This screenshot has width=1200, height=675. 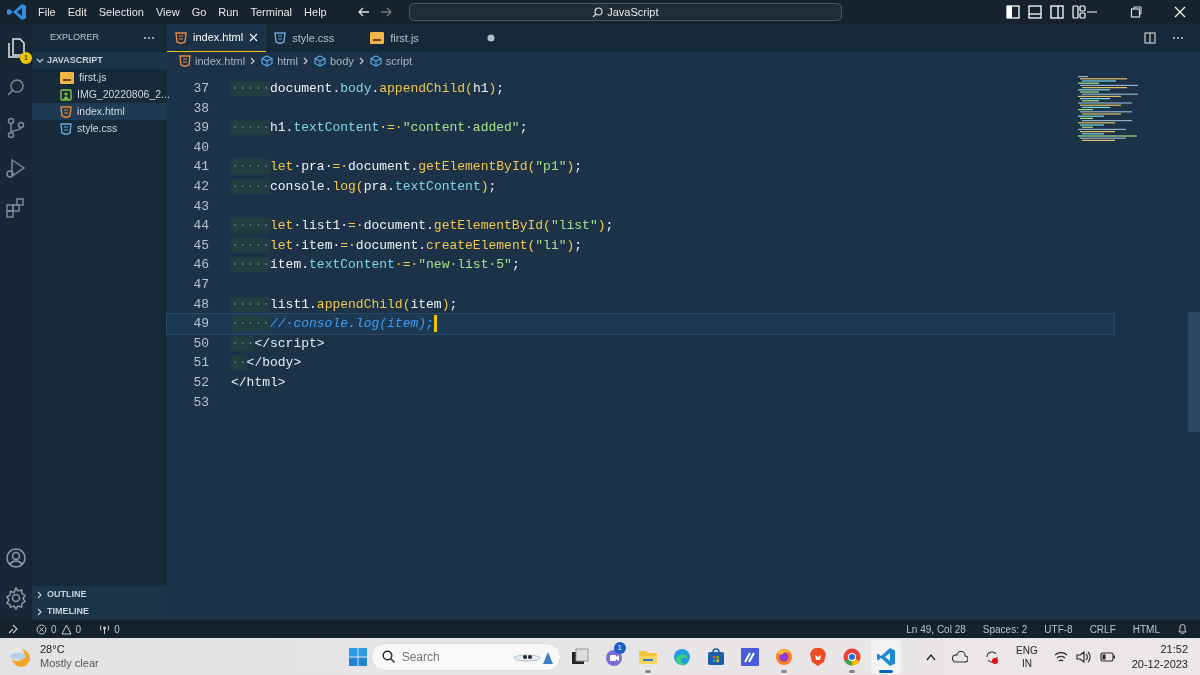 I want to click on line-number: 38, so click(x=200, y=108).